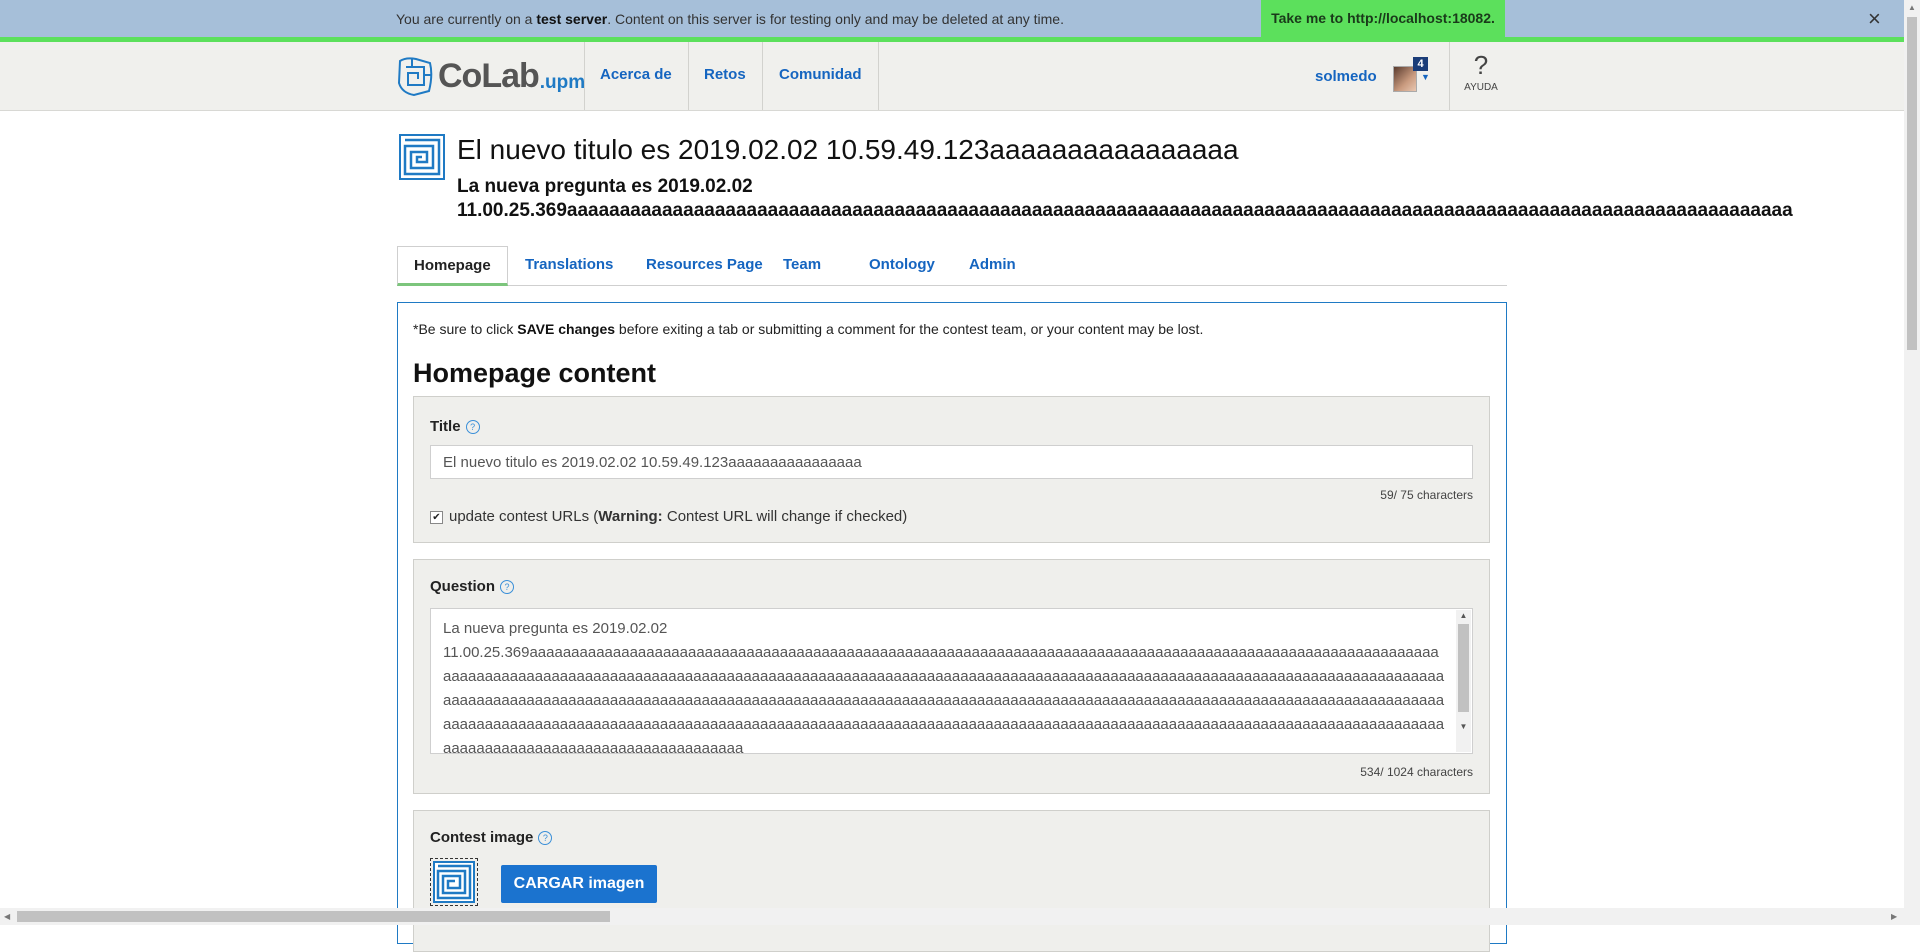  I want to click on contest-image-label: Contest image?, so click(491, 837).